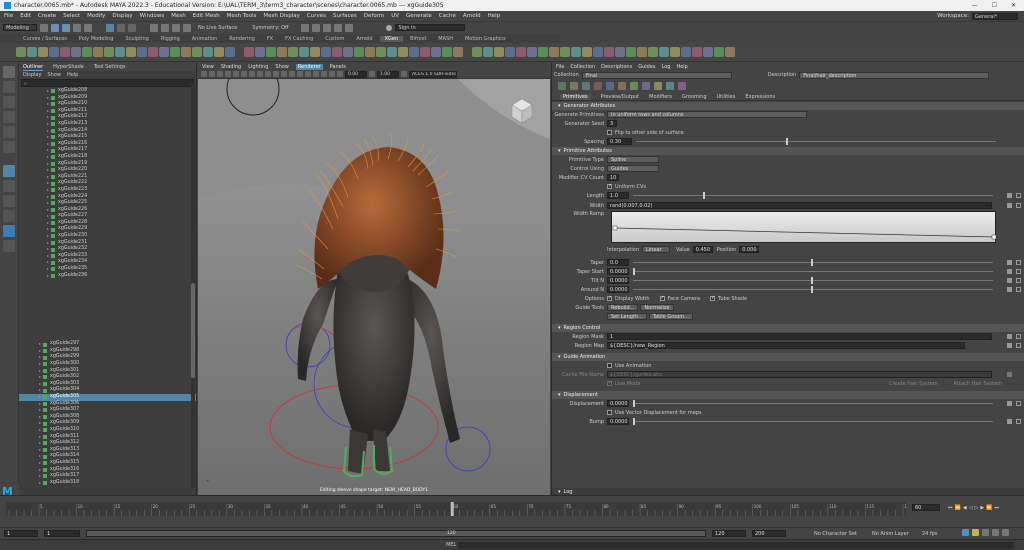  I want to click on snap-point-icon, so click(176, 27).